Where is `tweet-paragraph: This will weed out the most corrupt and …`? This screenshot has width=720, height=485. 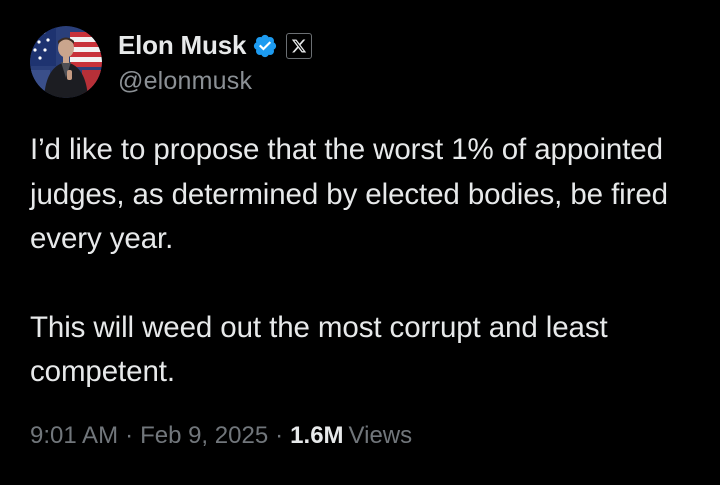 tweet-paragraph: This will weed out the most corrupt and … is located at coordinates (319, 349).